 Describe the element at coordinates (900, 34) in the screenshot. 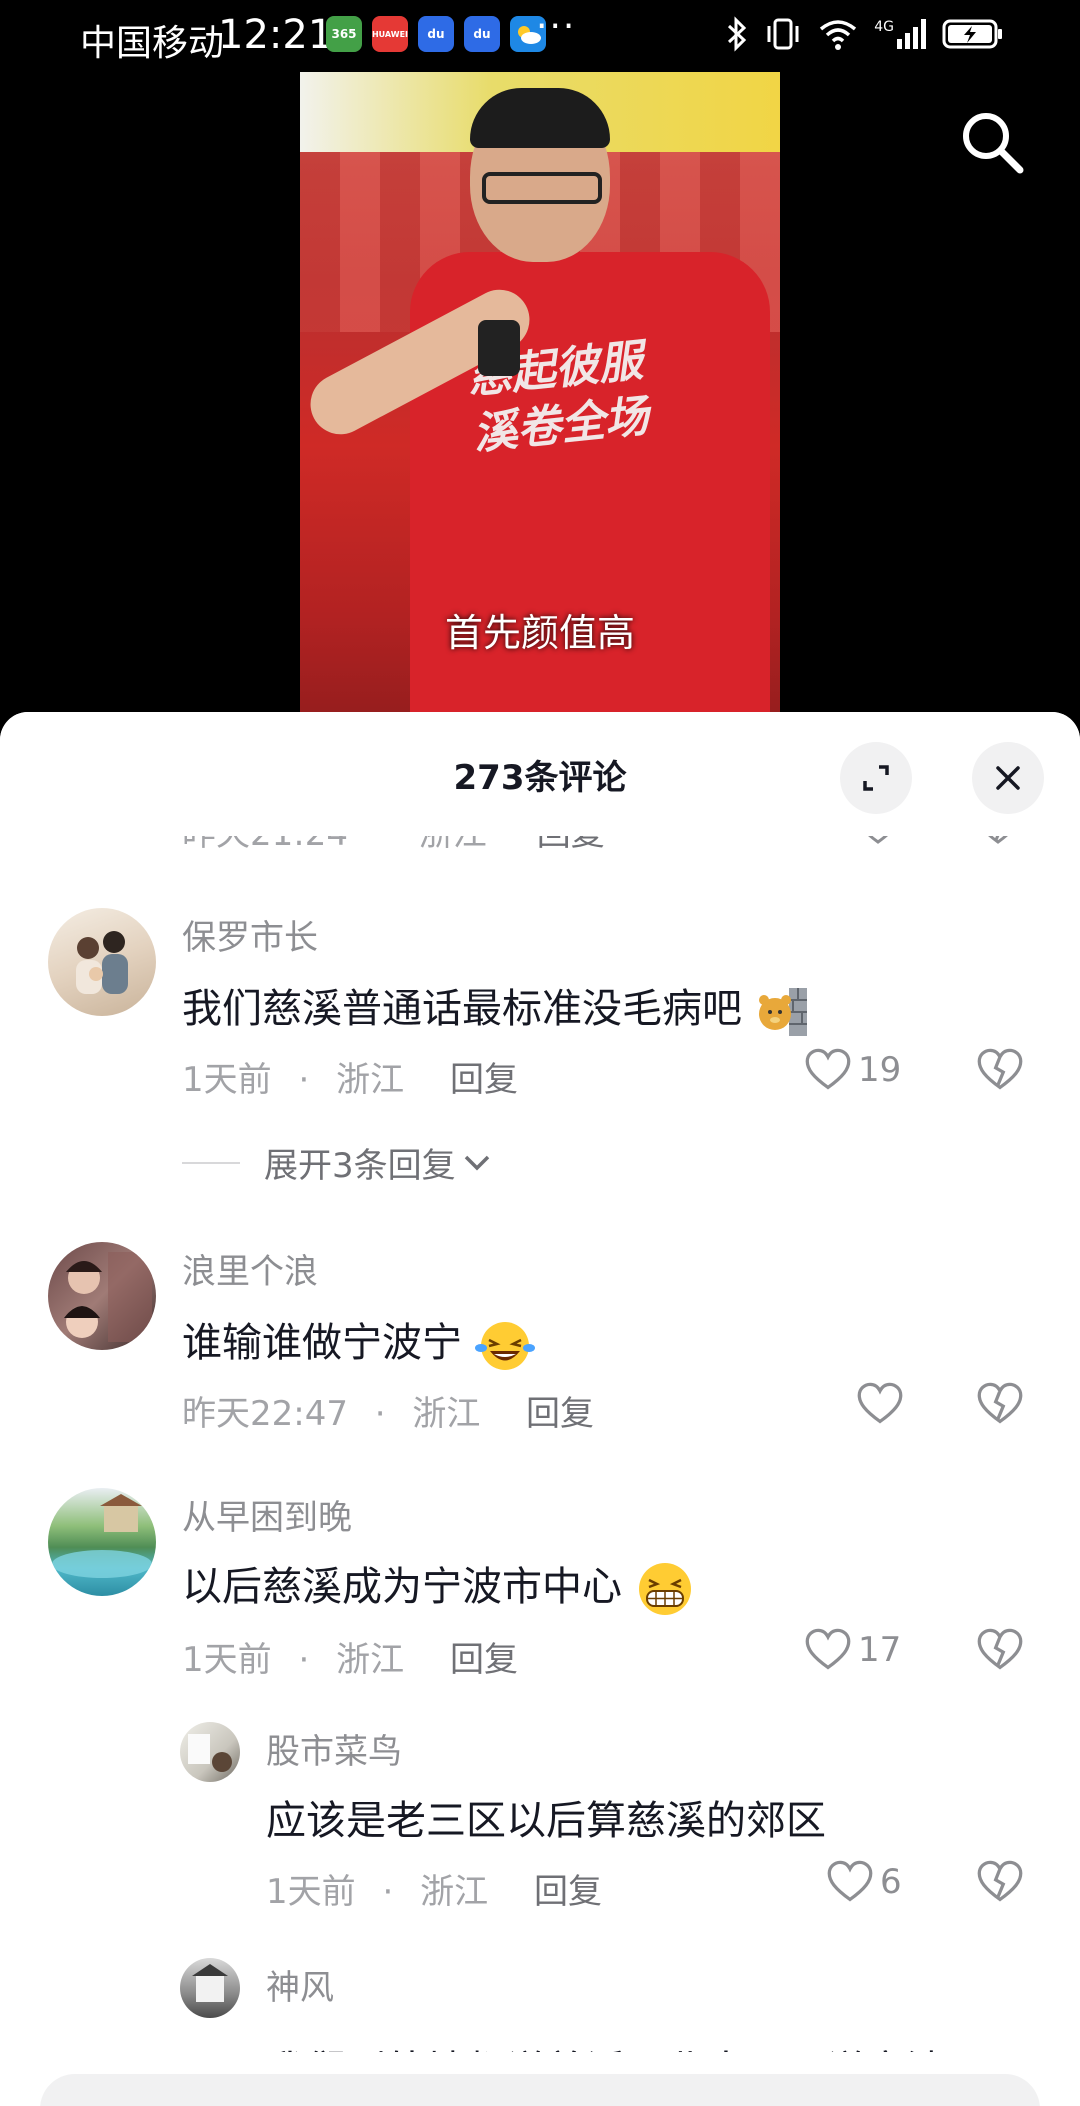

I see `signal-icon: 4G` at that location.